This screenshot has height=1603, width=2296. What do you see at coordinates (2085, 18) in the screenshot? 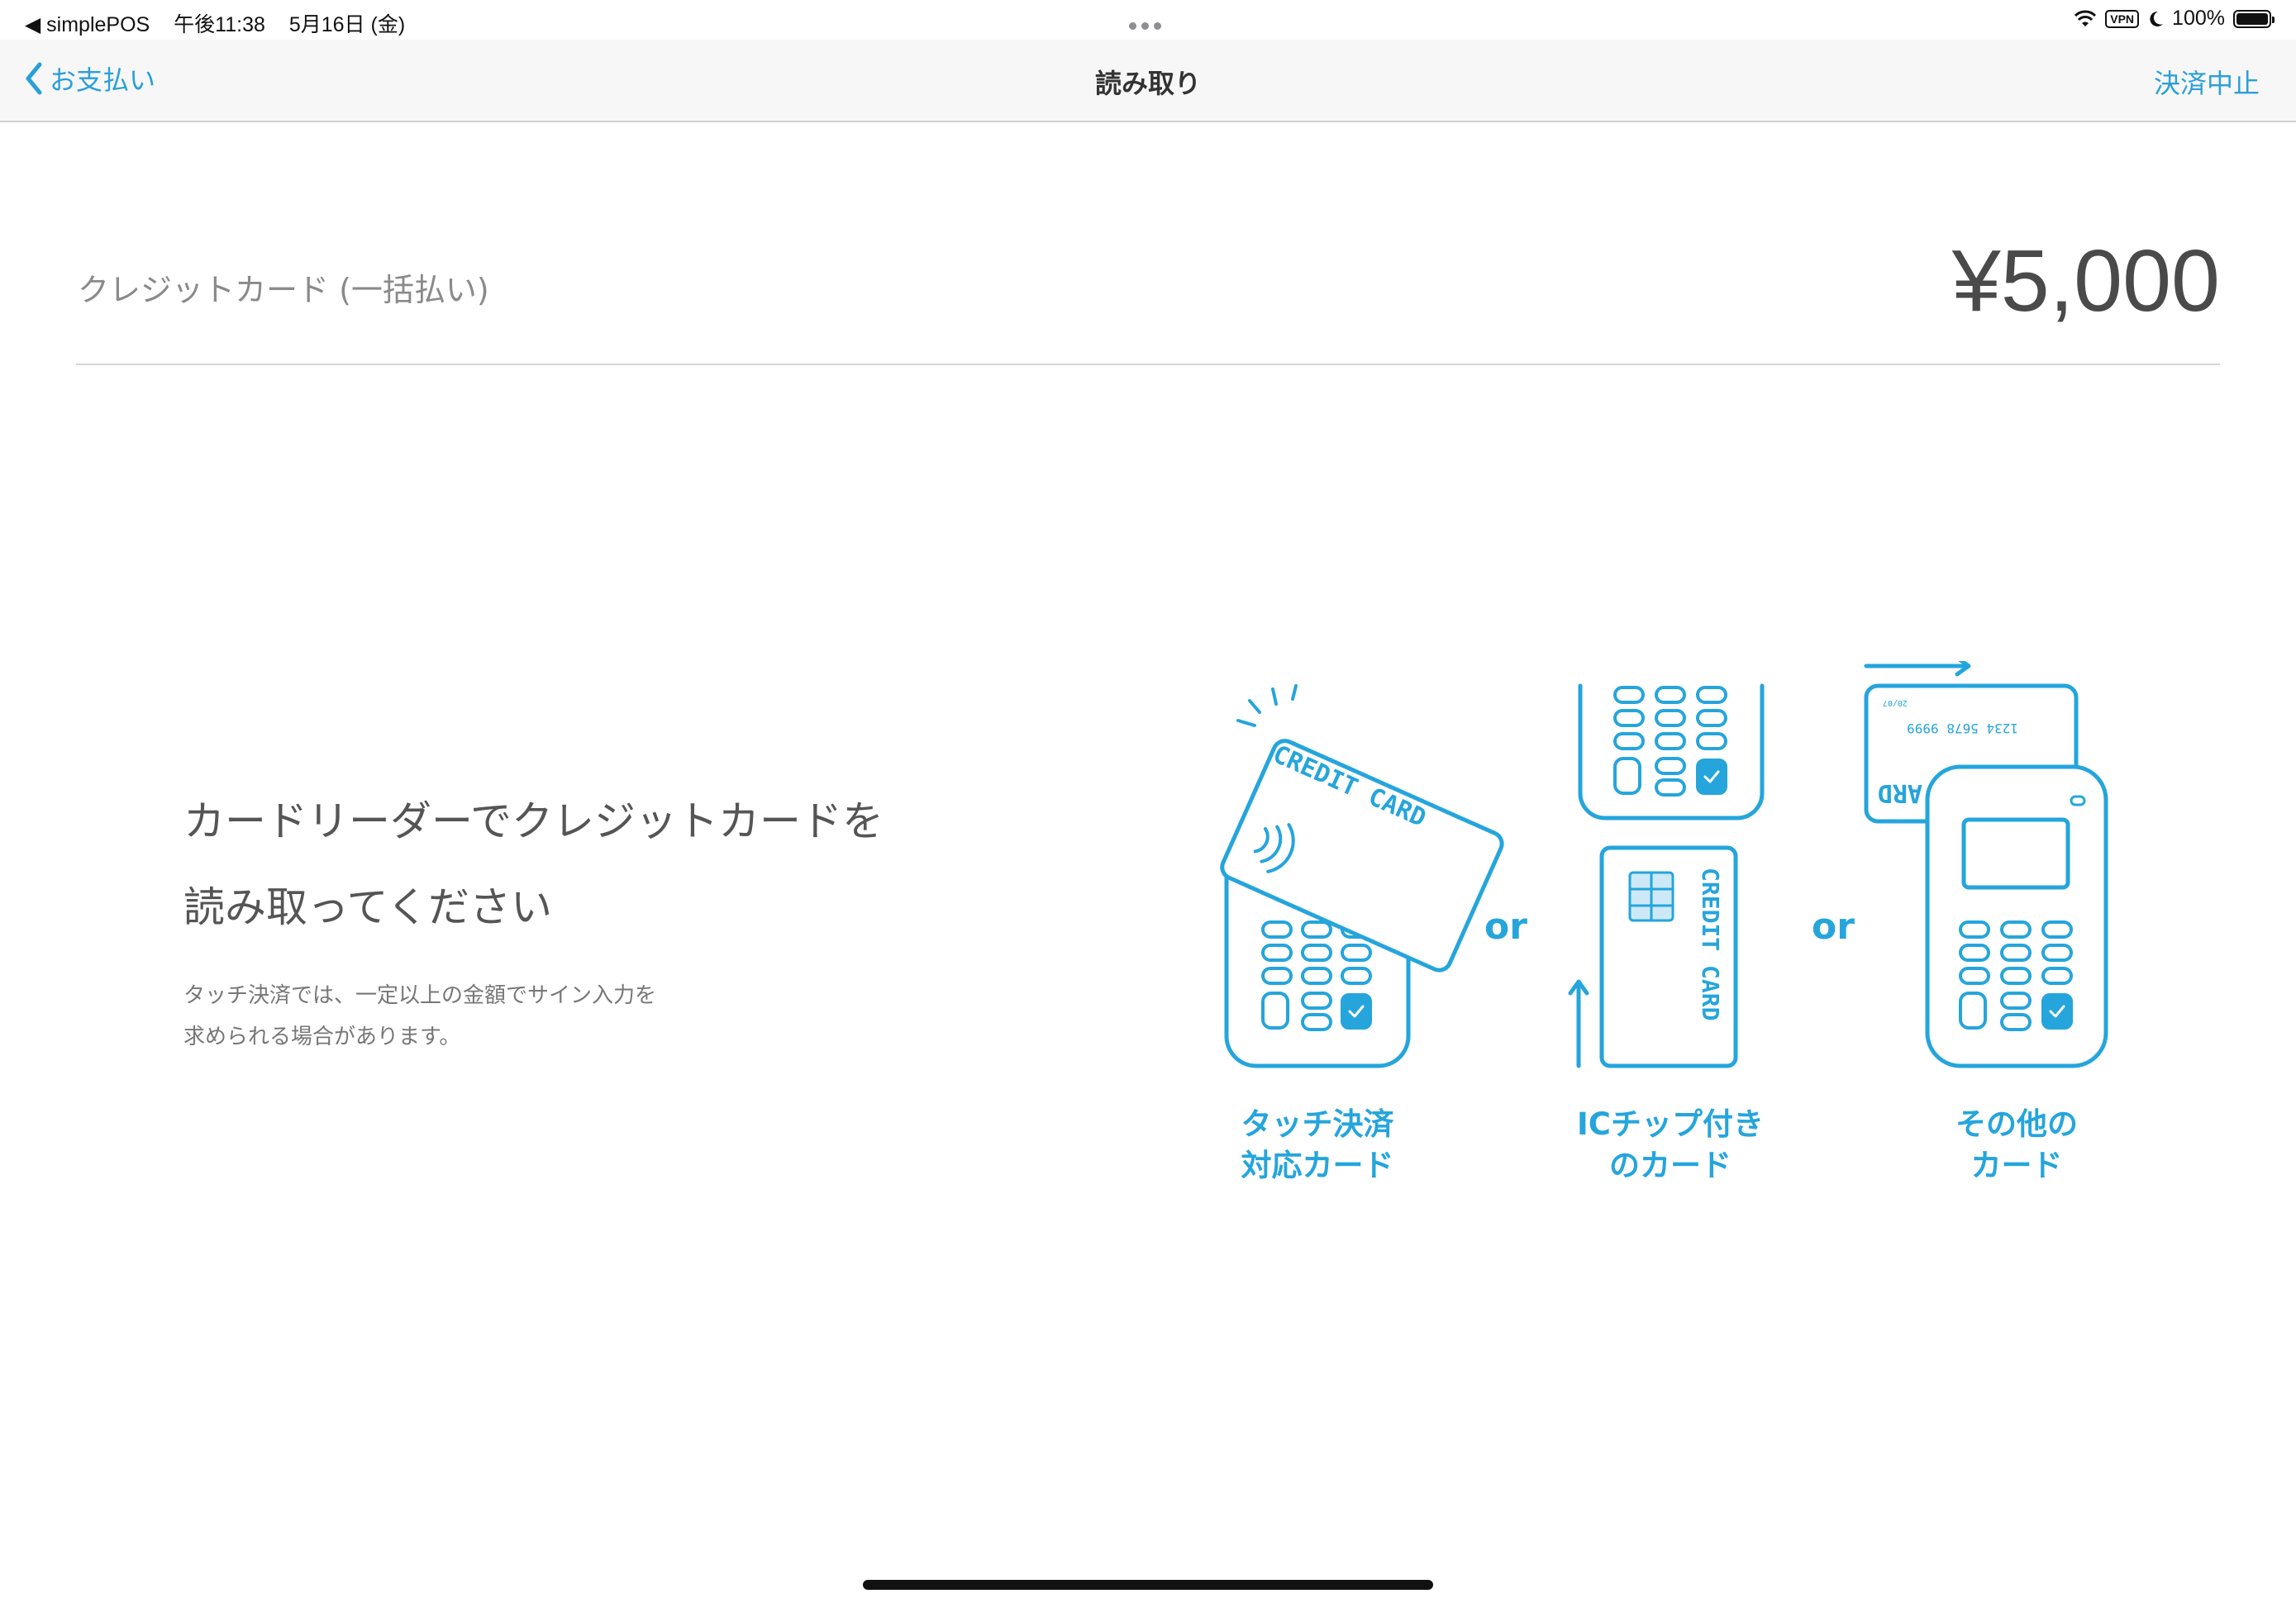
I see `wifi-icon` at bounding box center [2085, 18].